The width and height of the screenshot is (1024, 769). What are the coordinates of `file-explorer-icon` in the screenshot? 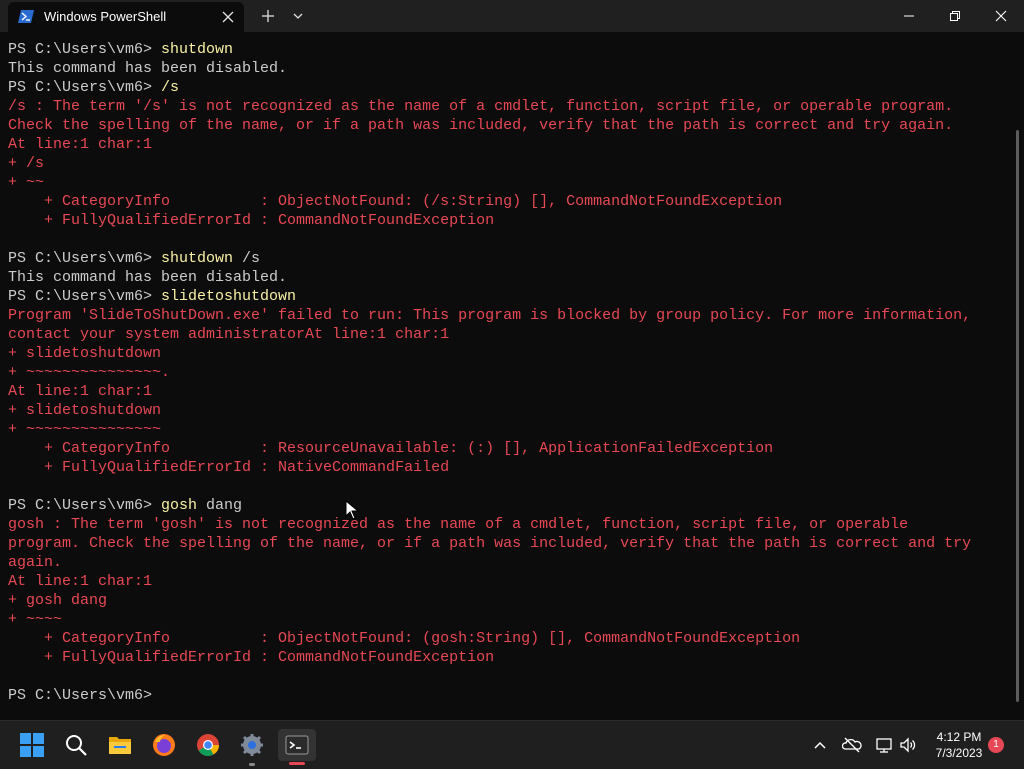 It's located at (120, 745).